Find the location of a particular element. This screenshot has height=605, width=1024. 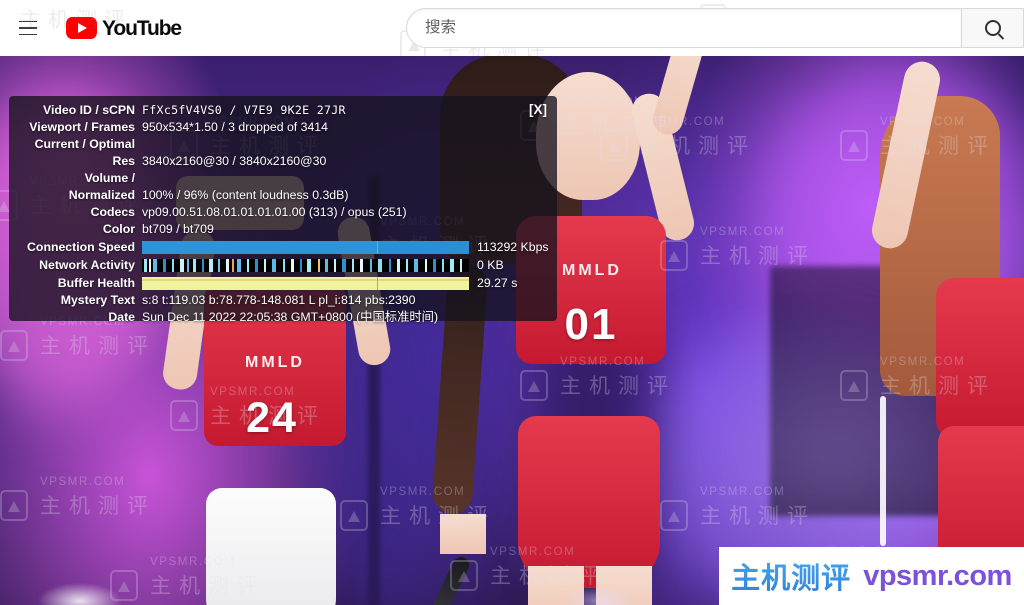

stats-row-label: Date is located at coordinates (121, 317).